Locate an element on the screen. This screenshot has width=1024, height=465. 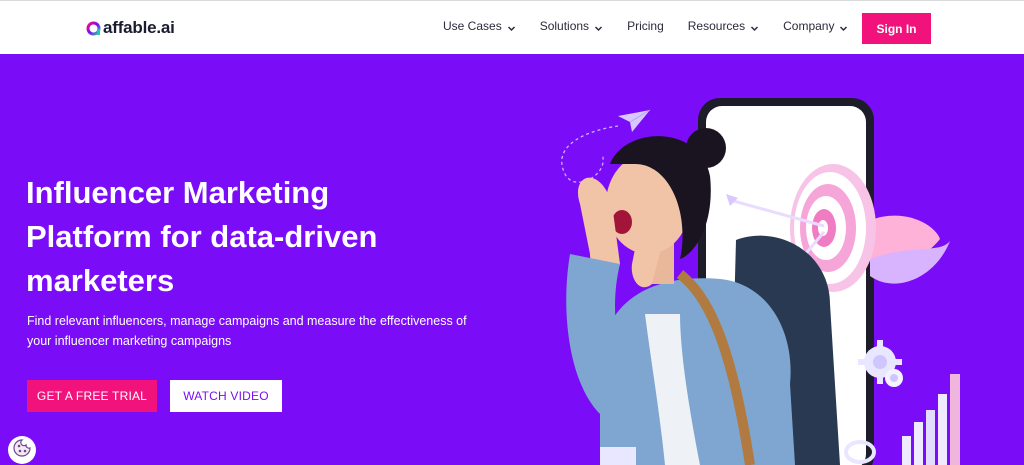
logo: affable.ai is located at coordinates (130, 28).